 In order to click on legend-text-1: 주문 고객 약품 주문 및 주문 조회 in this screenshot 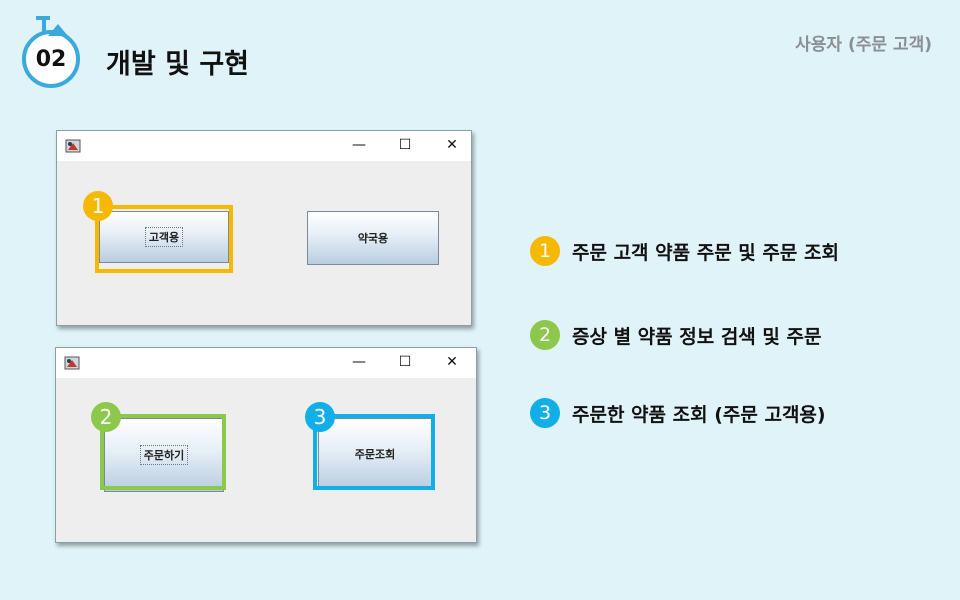, I will do `click(705, 252)`.